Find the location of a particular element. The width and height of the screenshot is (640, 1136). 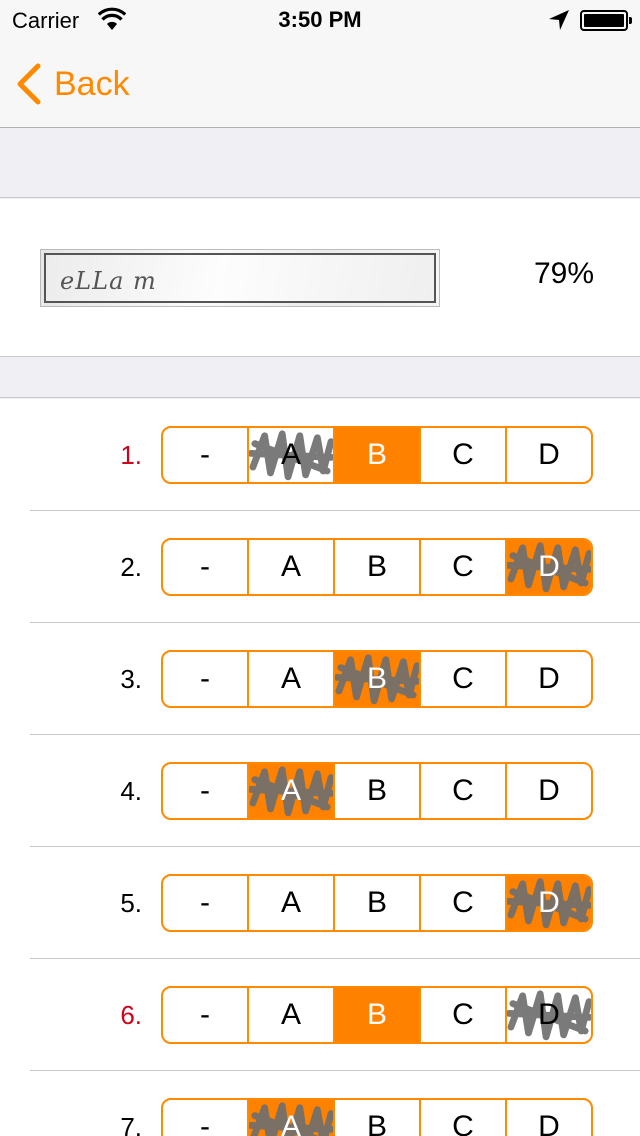

question-number: 6. is located at coordinates (131, 1015).